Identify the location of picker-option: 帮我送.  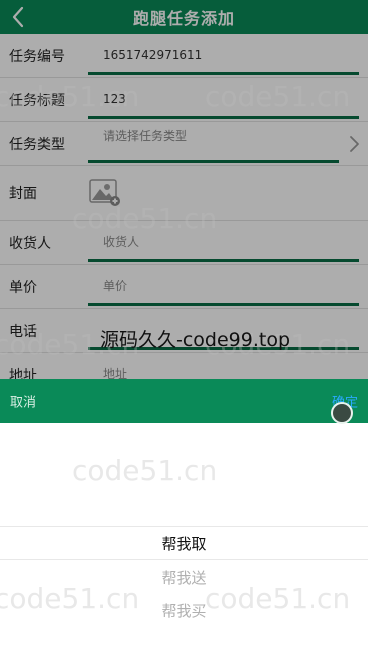
(184, 577).